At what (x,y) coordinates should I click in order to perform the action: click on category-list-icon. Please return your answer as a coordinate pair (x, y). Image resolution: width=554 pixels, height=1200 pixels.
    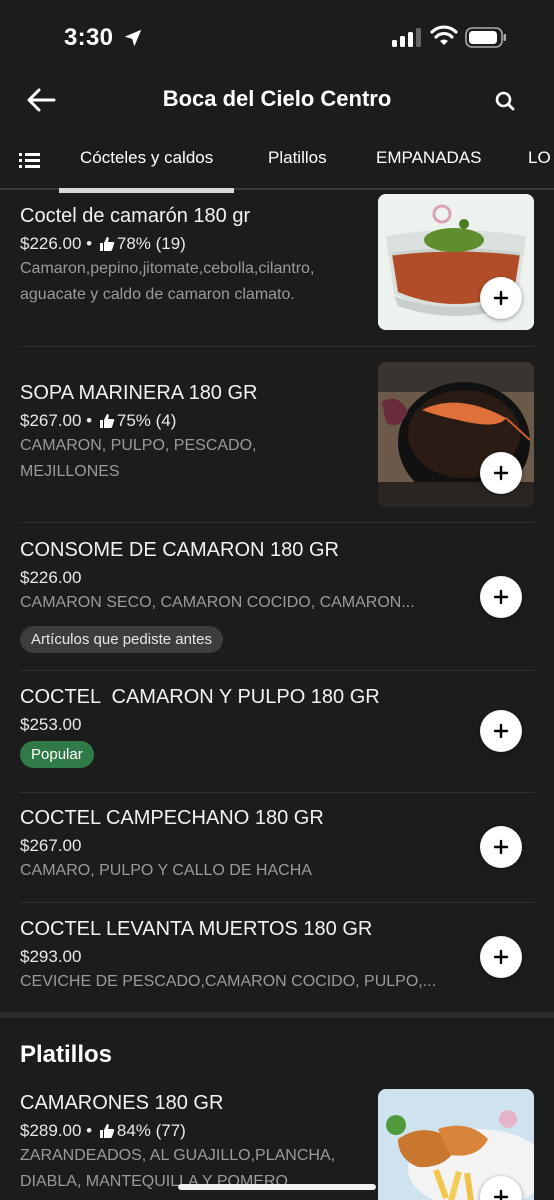
    Looking at the image, I should click on (30, 160).